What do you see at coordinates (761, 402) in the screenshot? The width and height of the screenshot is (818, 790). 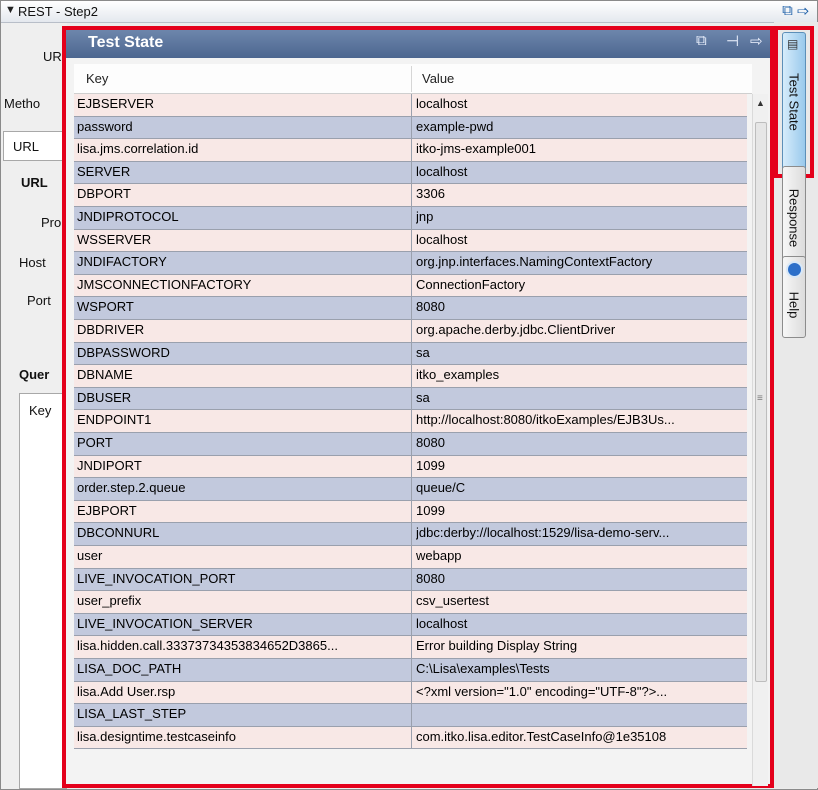 I see `scrollbar-thumb: ≡` at bounding box center [761, 402].